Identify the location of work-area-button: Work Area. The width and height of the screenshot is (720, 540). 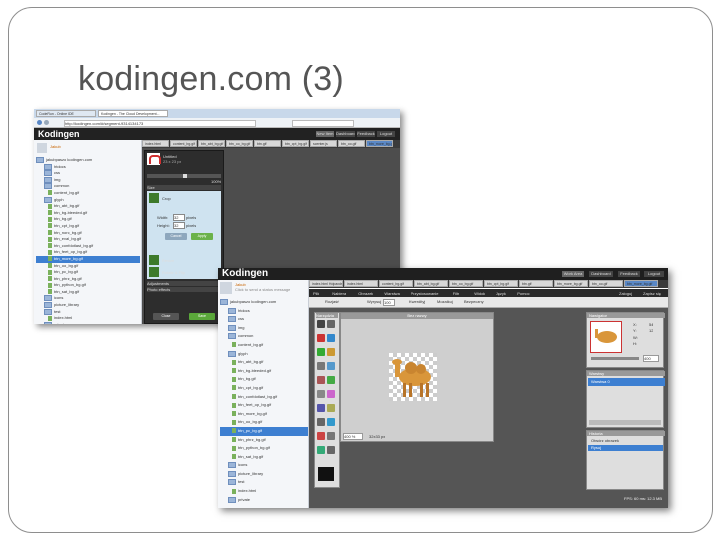
(573, 274).